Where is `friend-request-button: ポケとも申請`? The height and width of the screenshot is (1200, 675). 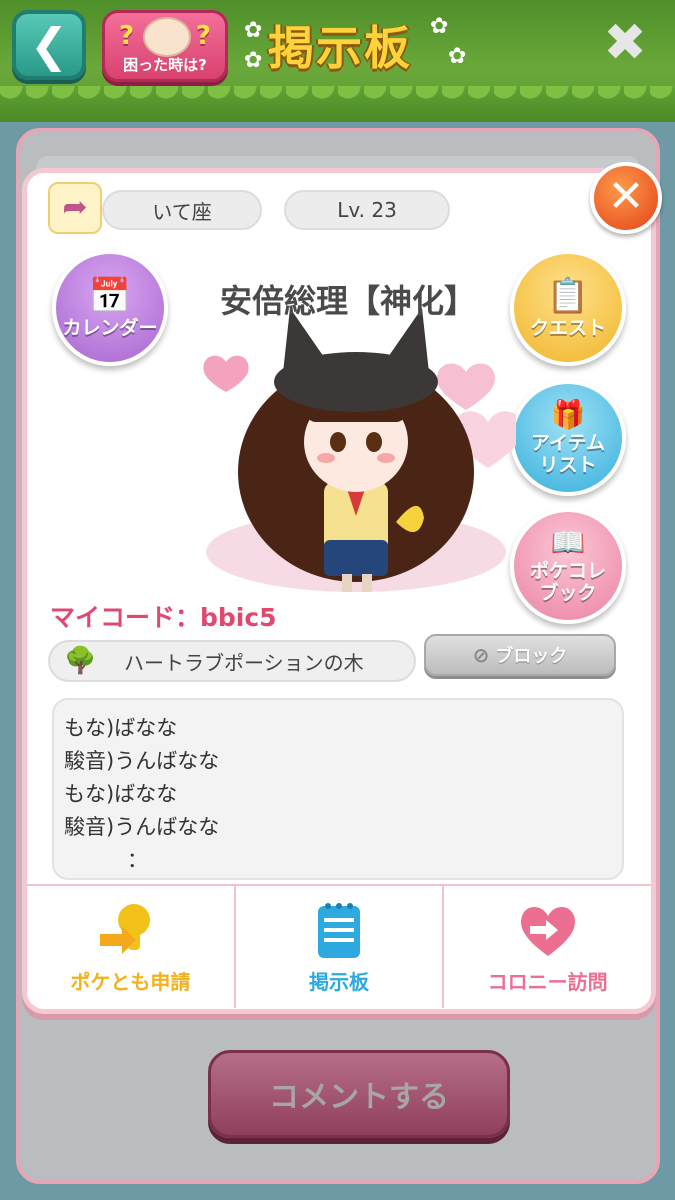 friend-request-button: ポケとも申請 is located at coordinates (131, 947).